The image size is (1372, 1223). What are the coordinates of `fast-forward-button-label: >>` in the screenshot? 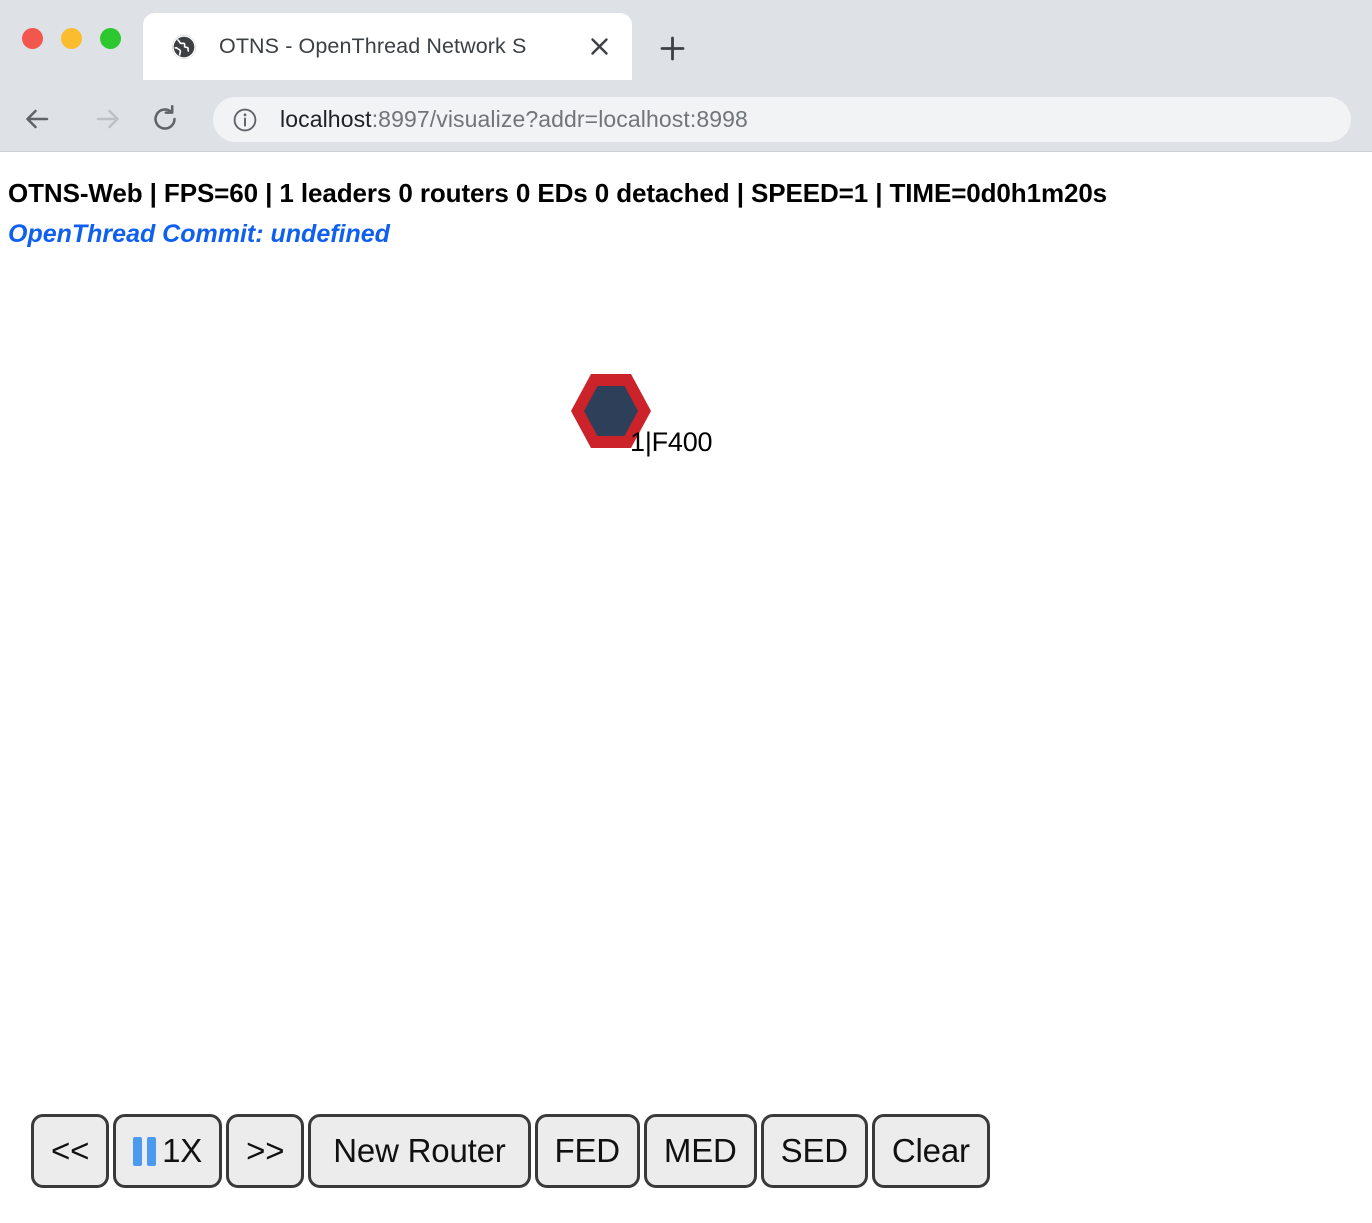 It's located at (265, 1150).